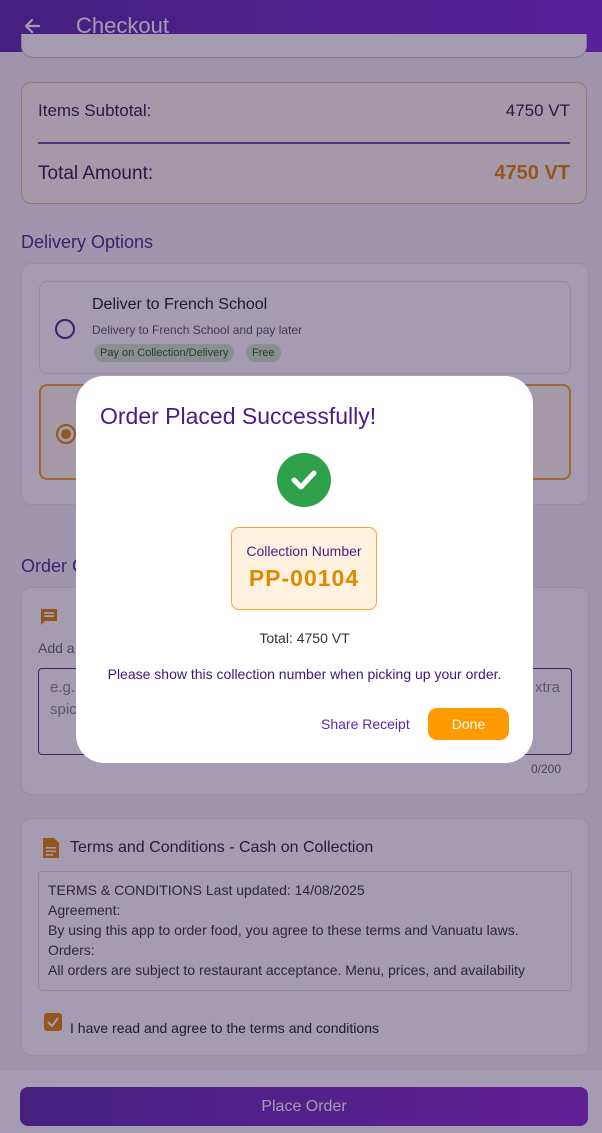 Image resolution: width=602 pixels, height=1133 pixels. Describe the element at coordinates (365, 724) in the screenshot. I see `share-receipt-button: Share Receipt` at that location.